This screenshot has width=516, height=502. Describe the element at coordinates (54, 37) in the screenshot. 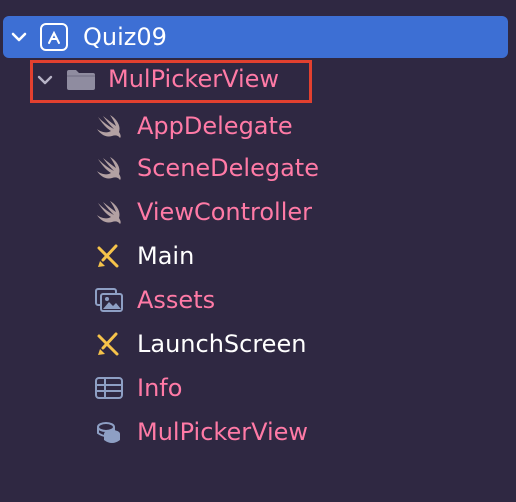

I see `xcode-project-icon` at that location.